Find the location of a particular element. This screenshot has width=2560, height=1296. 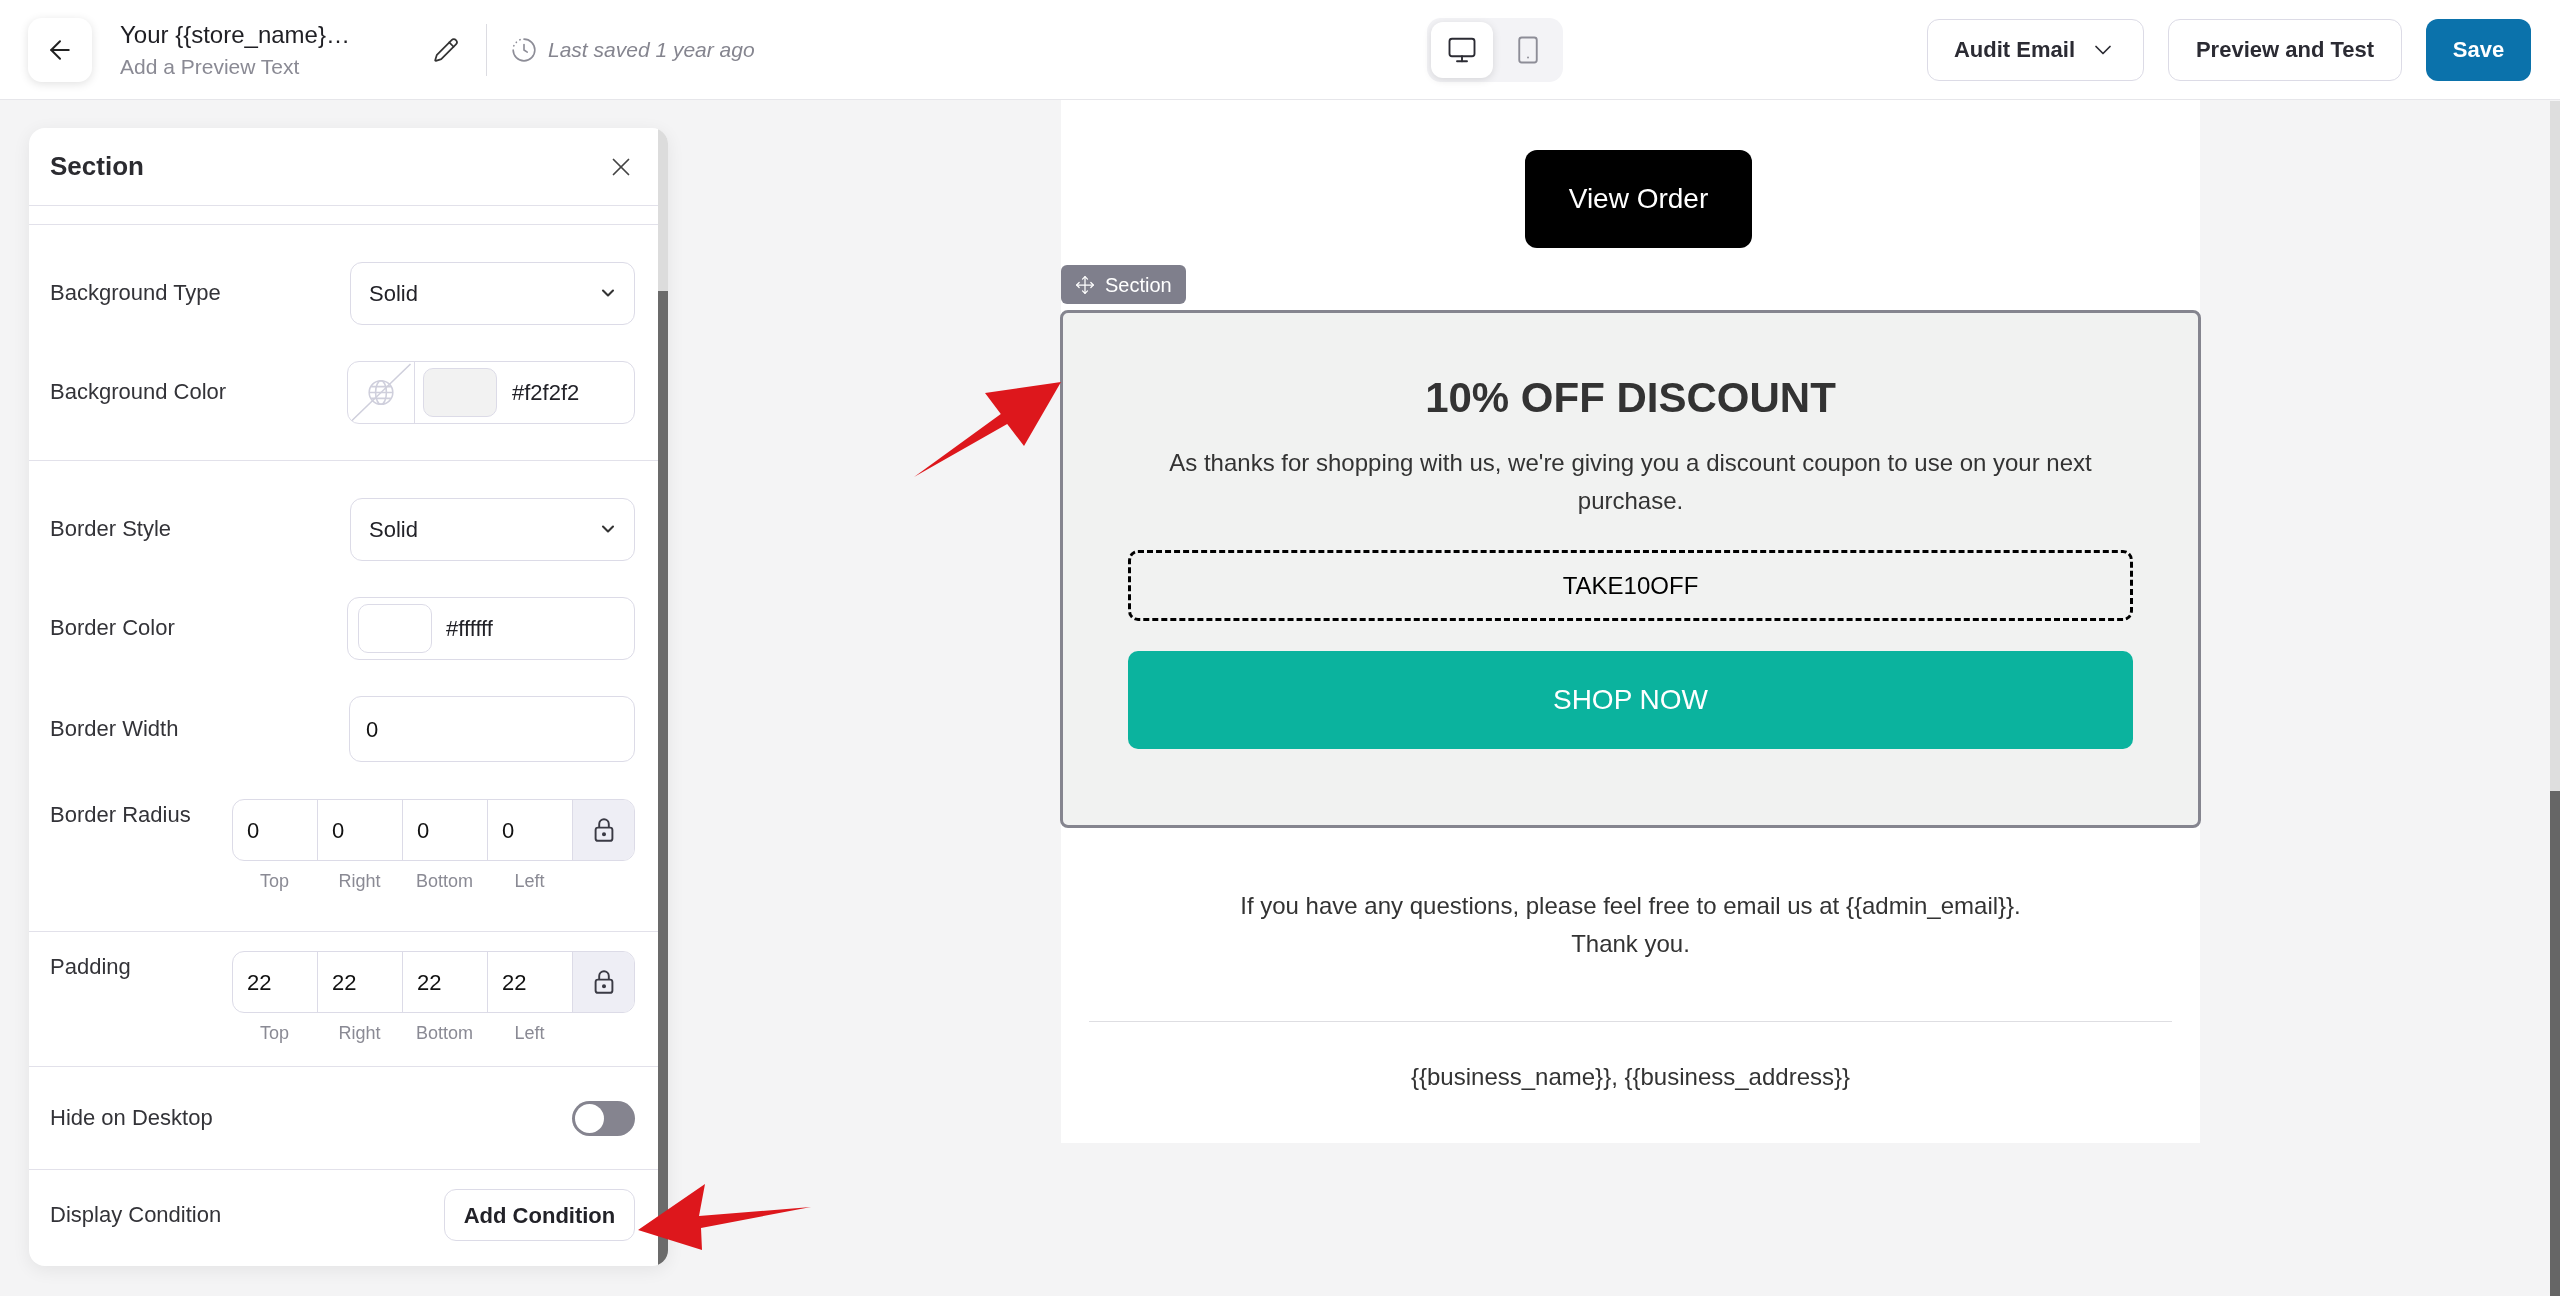

color-field: #ffffff is located at coordinates (491, 628).